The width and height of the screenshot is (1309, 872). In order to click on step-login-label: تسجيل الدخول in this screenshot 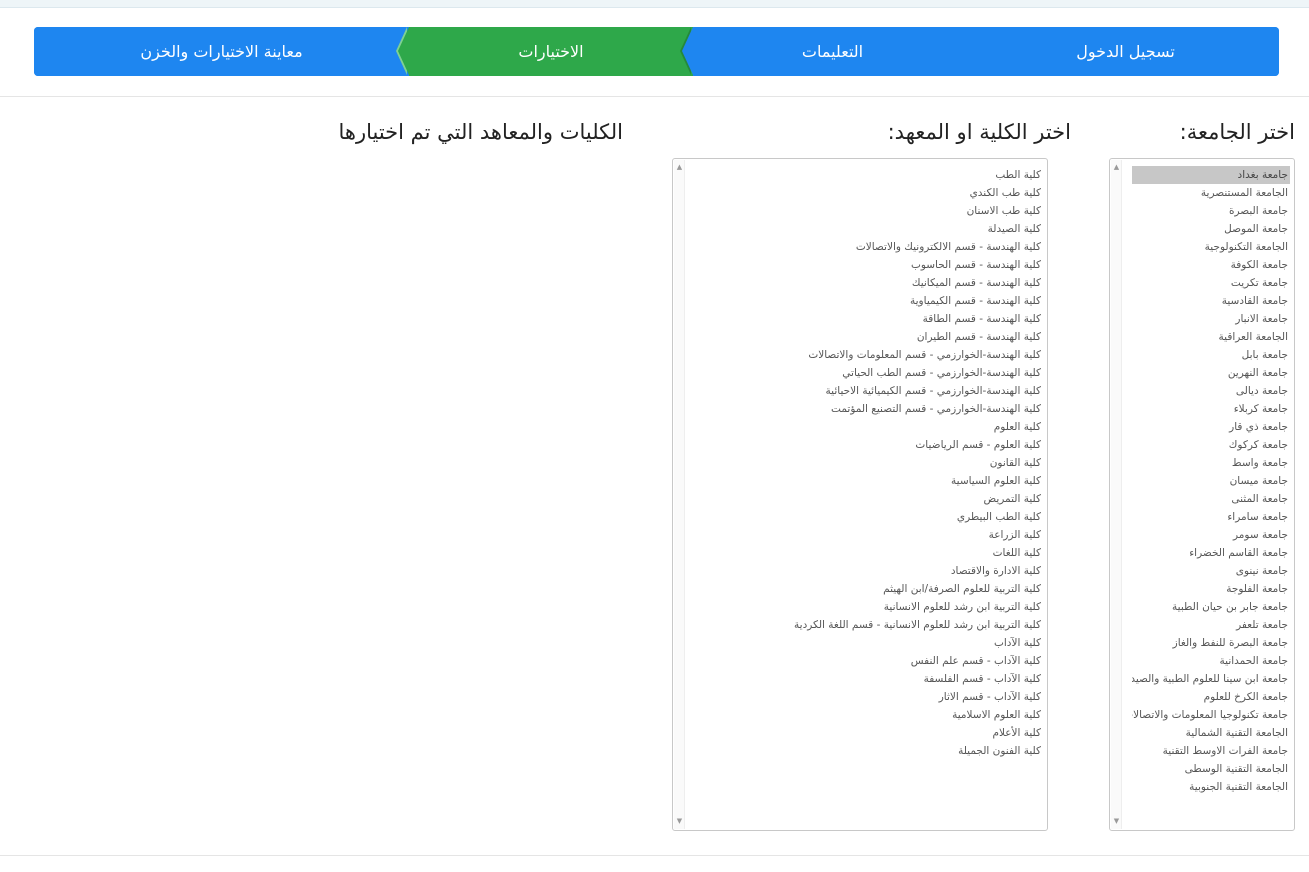, I will do `click(1125, 51)`.